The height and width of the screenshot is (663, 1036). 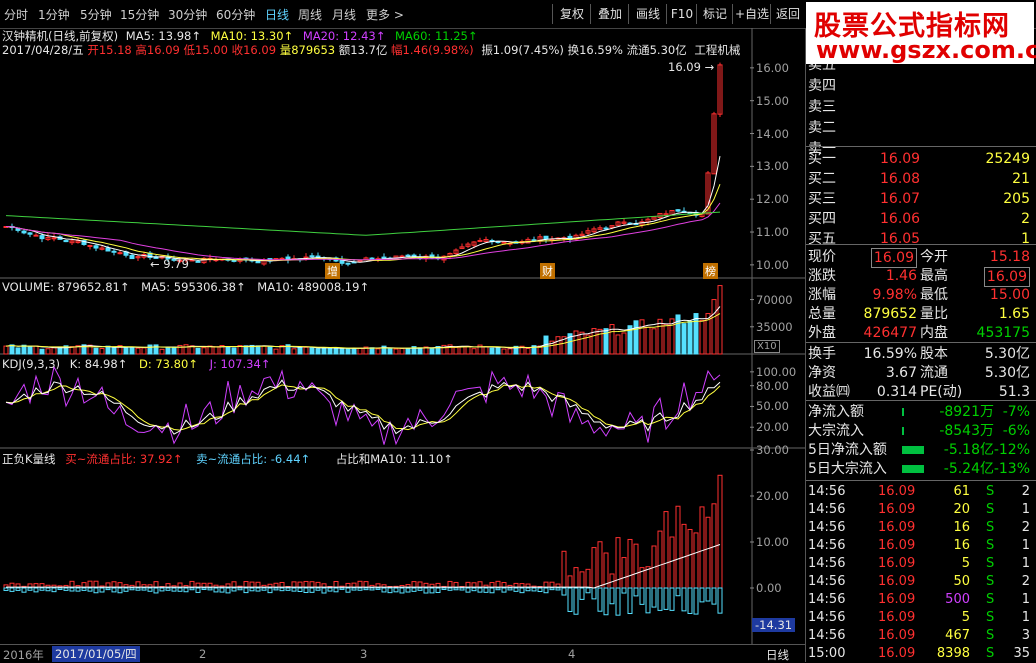 What do you see at coordinates (96, 14) in the screenshot?
I see `tab-5min: 5分钟` at bounding box center [96, 14].